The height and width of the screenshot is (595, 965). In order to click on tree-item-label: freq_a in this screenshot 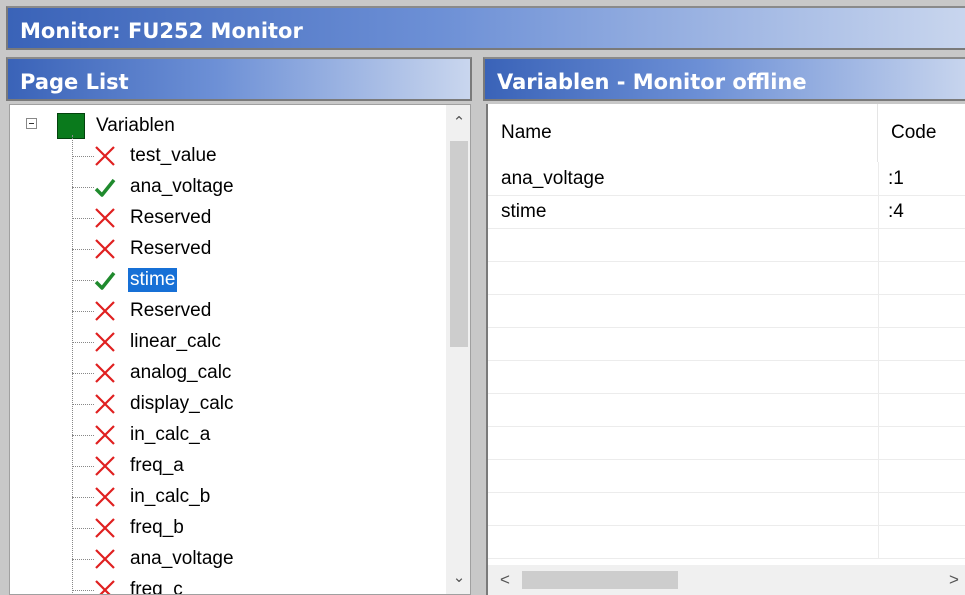, I will do `click(157, 465)`.